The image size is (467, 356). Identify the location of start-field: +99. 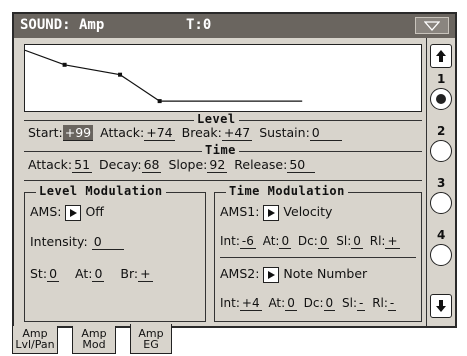
(78, 133).